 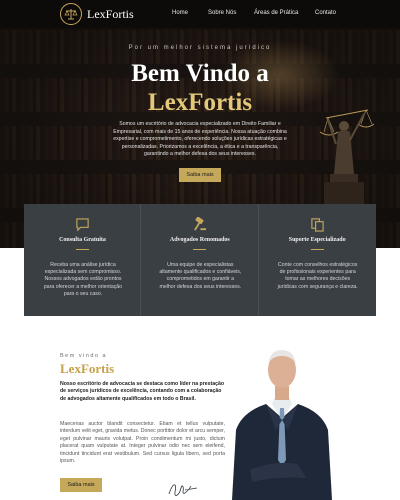 What do you see at coordinates (317, 225) in the screenshot?
I see `documents-icon` at bounding box center [317, 225].